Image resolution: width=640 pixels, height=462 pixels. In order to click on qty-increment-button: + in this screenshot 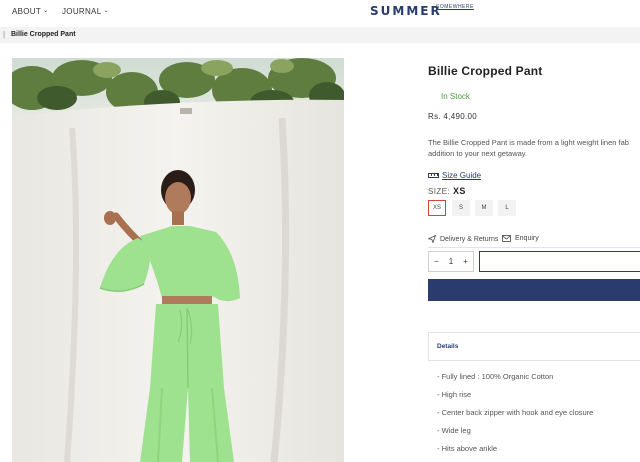, I will do `click(465, 261)`.